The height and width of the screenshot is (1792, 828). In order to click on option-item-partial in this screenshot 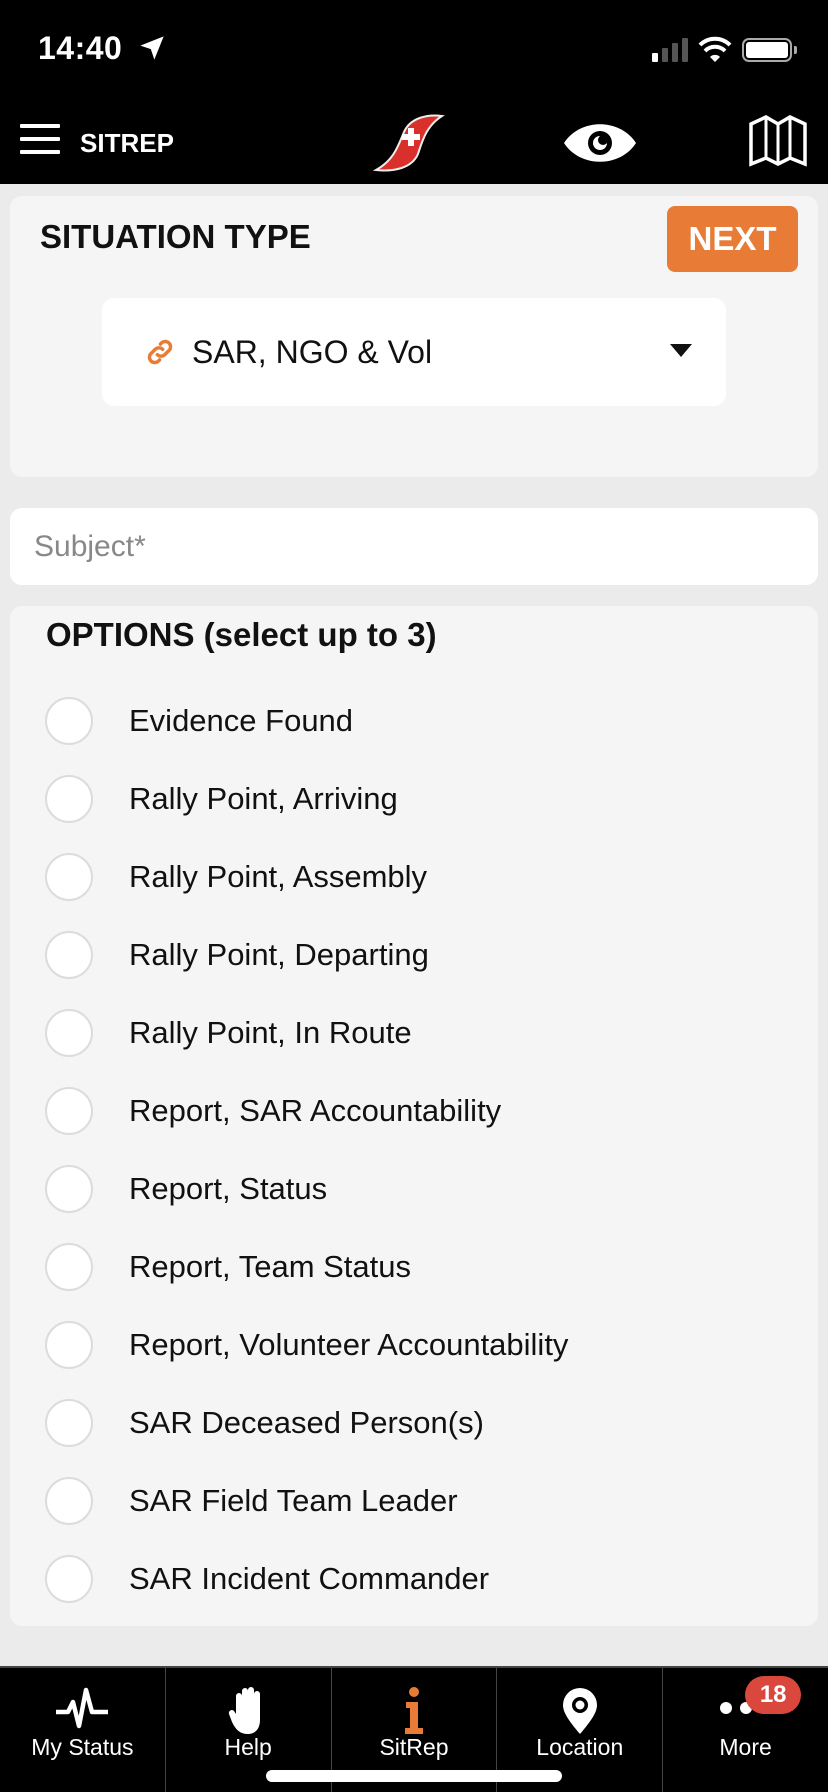, I will do `click(414, 1622)`.